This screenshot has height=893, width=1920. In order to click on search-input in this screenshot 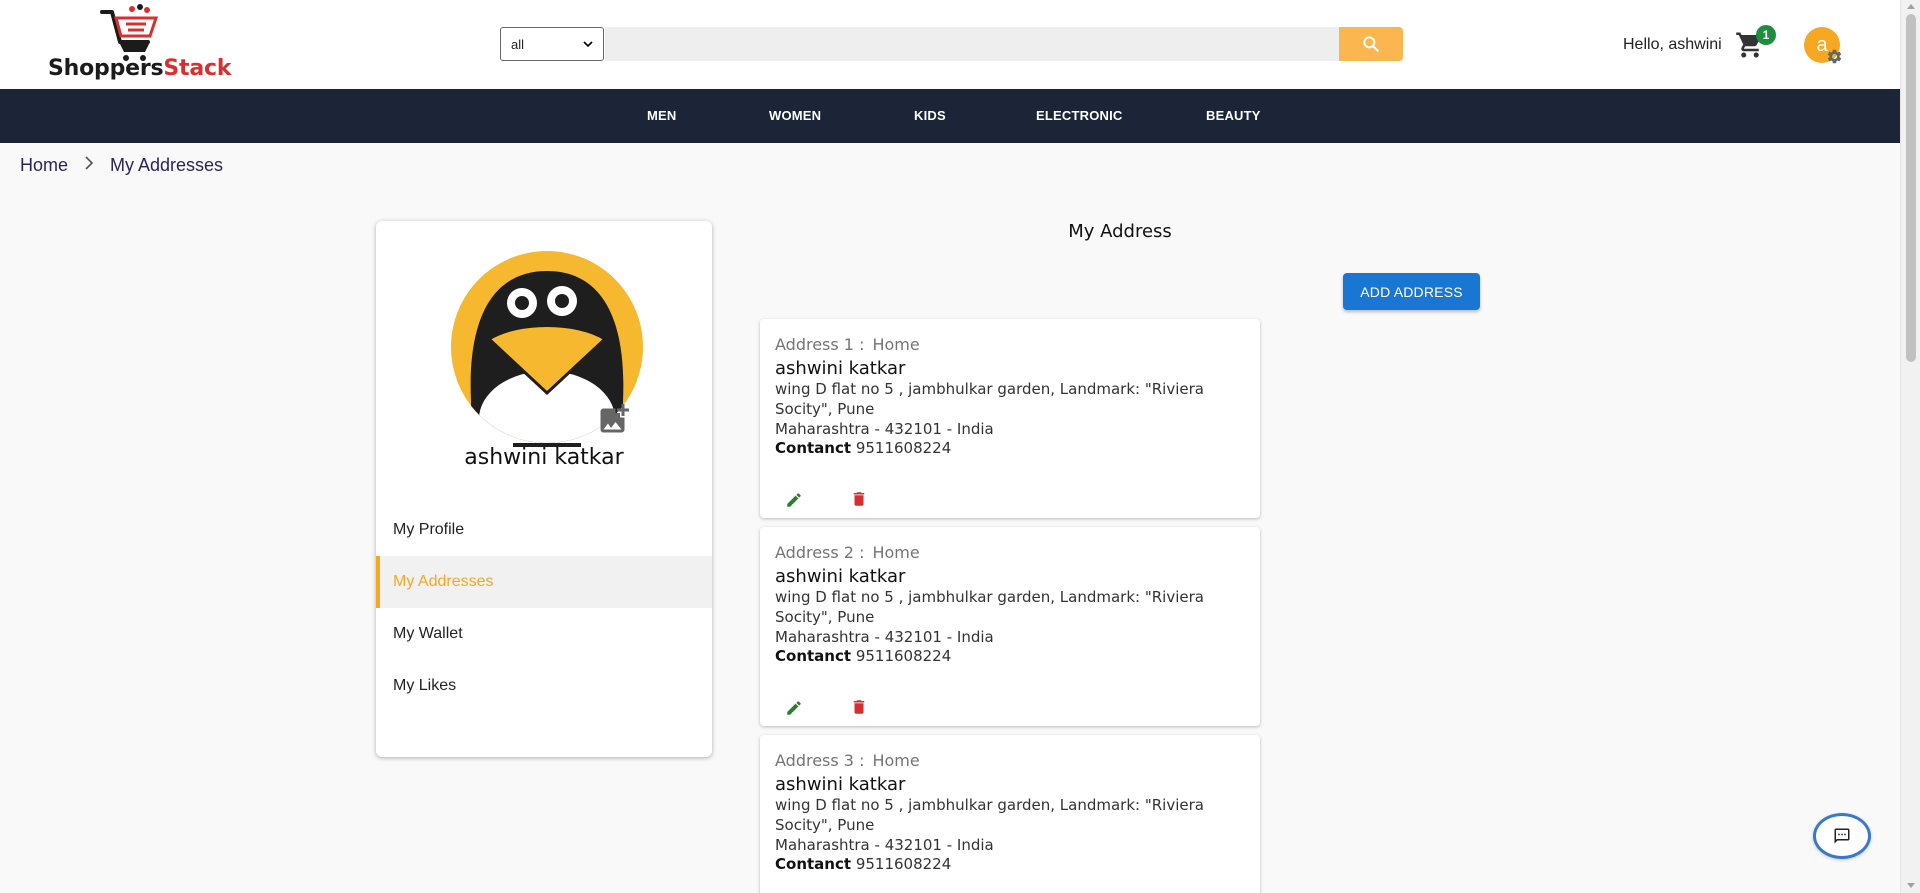, I will do `click(972, 44)`.